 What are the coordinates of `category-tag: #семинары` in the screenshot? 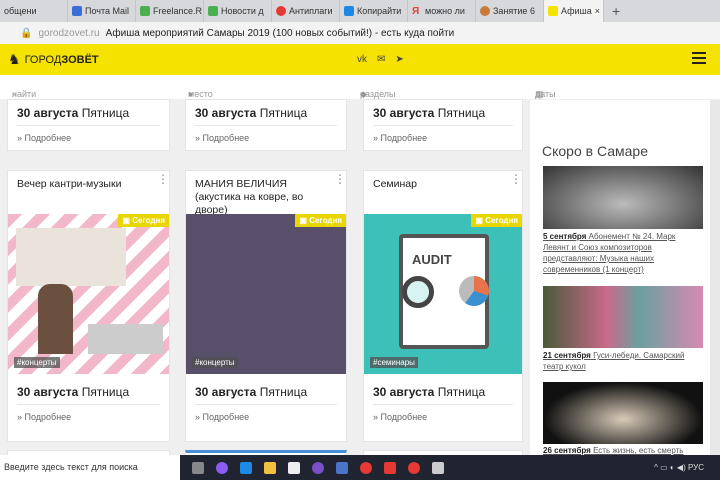 It's located at (394, 362).